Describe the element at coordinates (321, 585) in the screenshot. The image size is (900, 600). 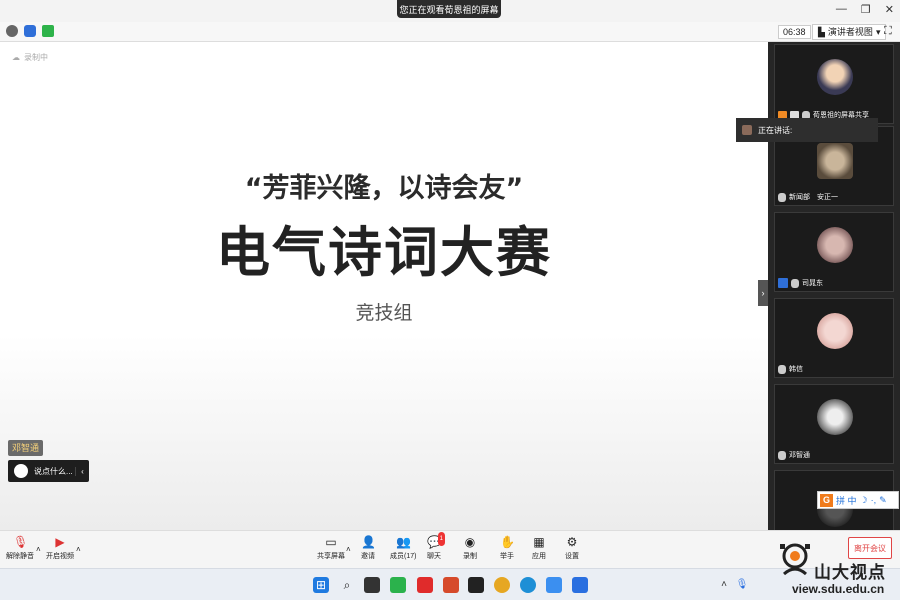
I see `windows-start-icon: ⊞` at that location.